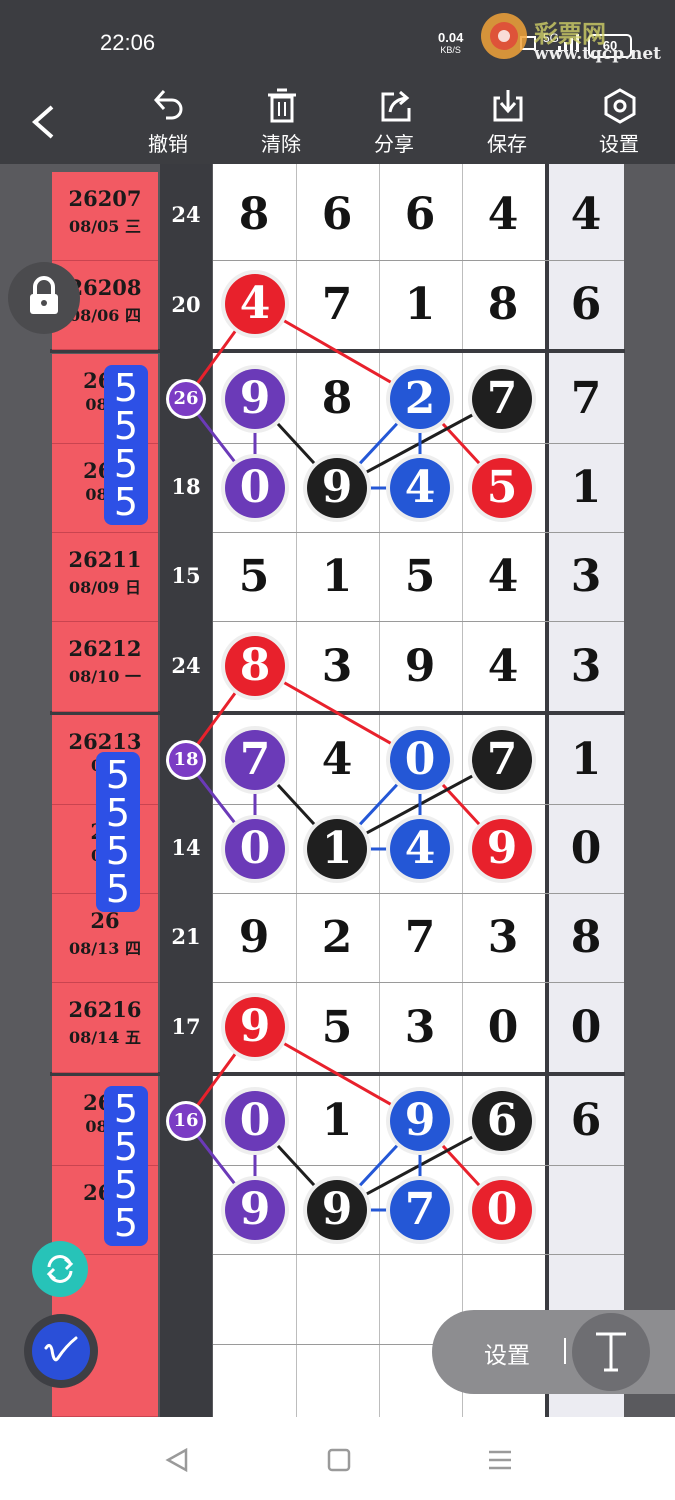 The width and height of the screenshot is (675, 1500). Describe the element at coordinates (504, 36) in the screenshot. I see `watermark-logo-icon` at that location.